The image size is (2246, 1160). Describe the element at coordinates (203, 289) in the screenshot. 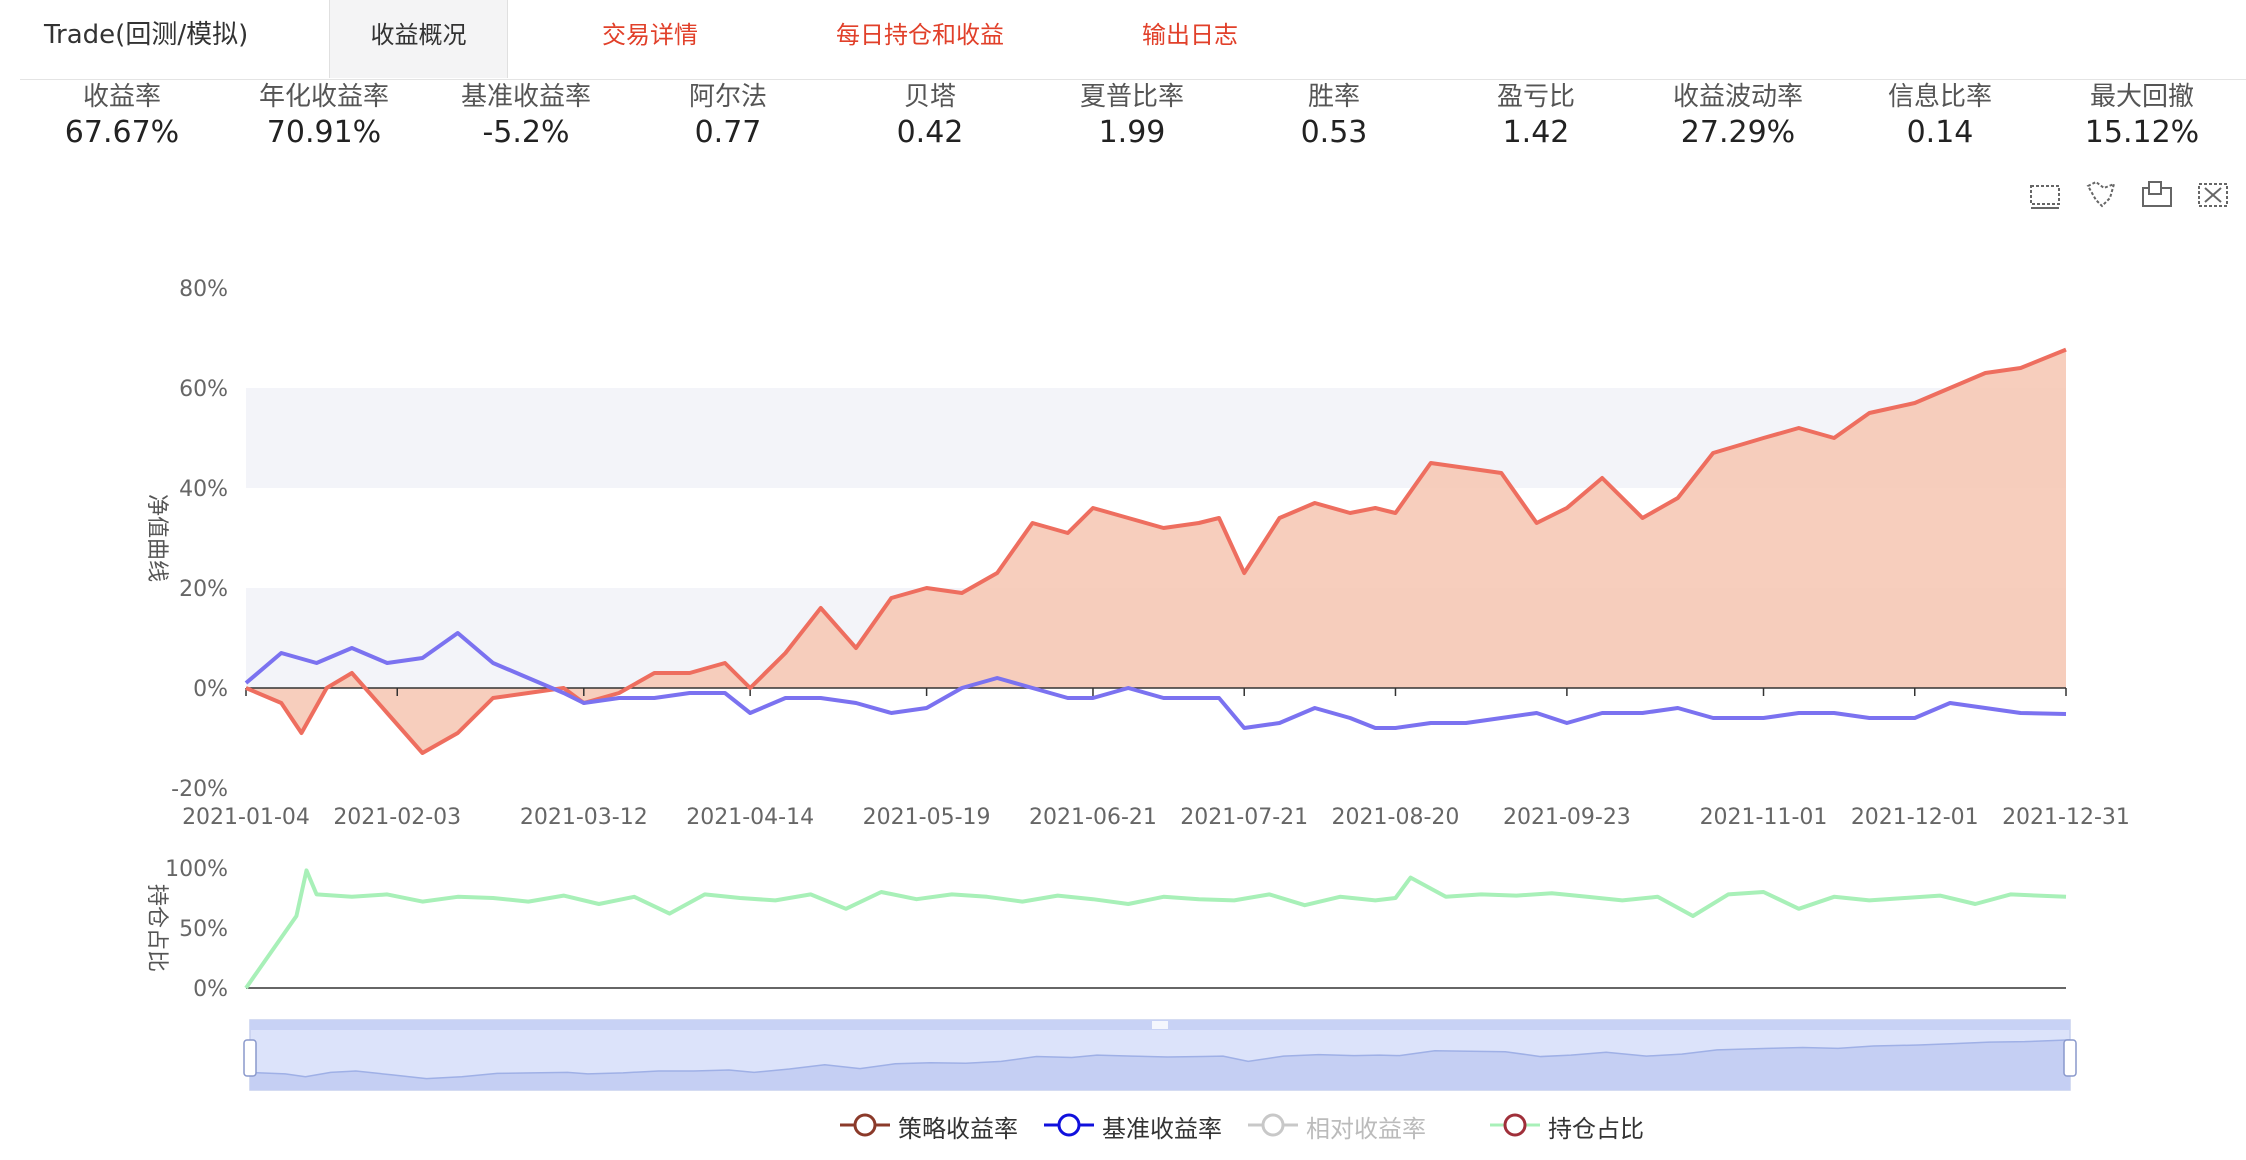

I see `y-tick-label: 80%` at that location.